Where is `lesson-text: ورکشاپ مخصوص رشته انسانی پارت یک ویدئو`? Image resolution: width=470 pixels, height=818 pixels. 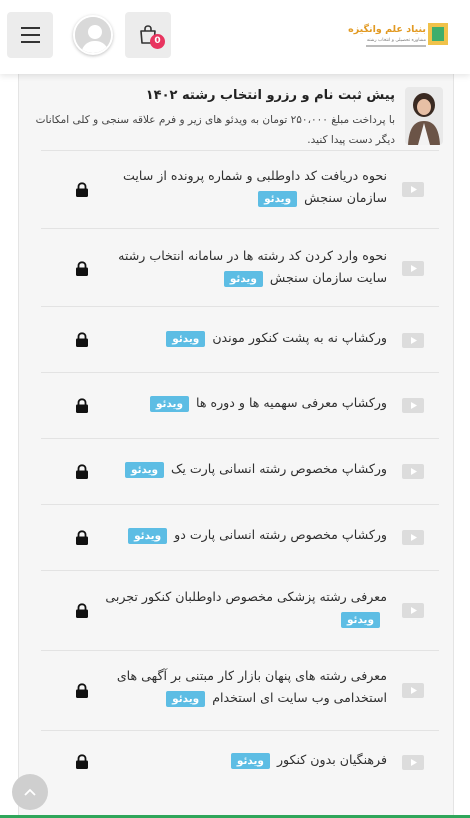
lesson-text: ورکشاپ مخصوص رشته انسانی پارت یک ویدئو is located at coordinates (237, 469).